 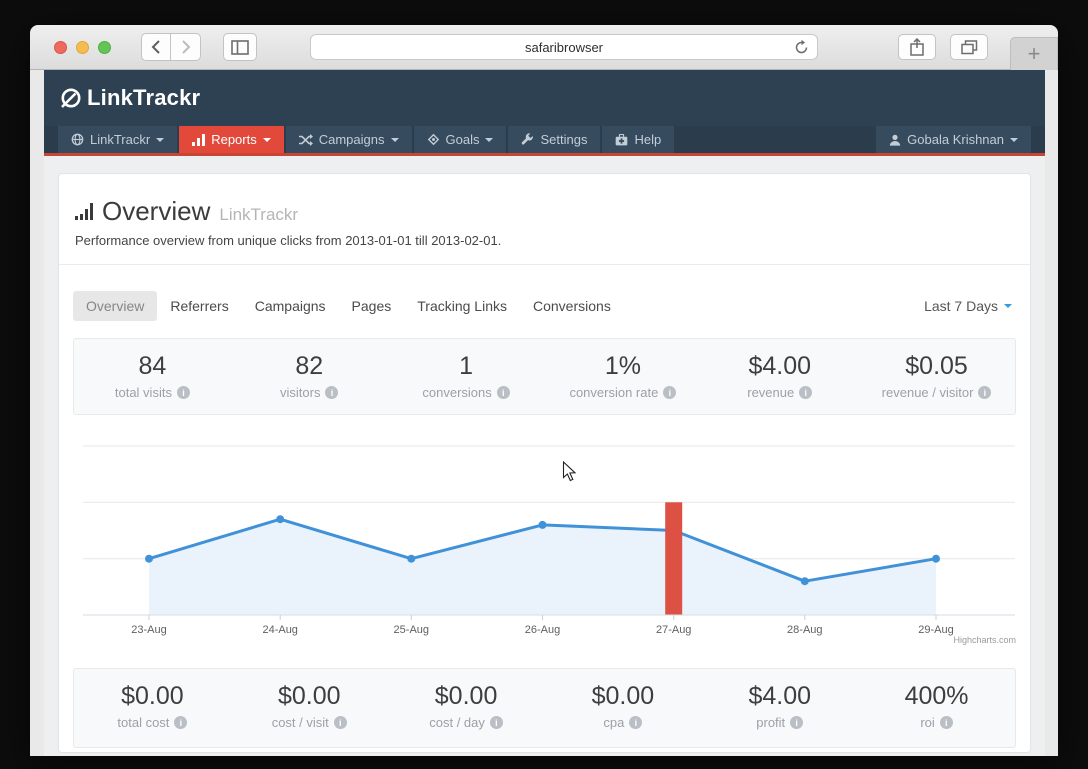 What do you see at coordinates (259, 214) in the screenshot?
I see `page-title-suffix: LinkTrackr` at bounding box center [259, 214].